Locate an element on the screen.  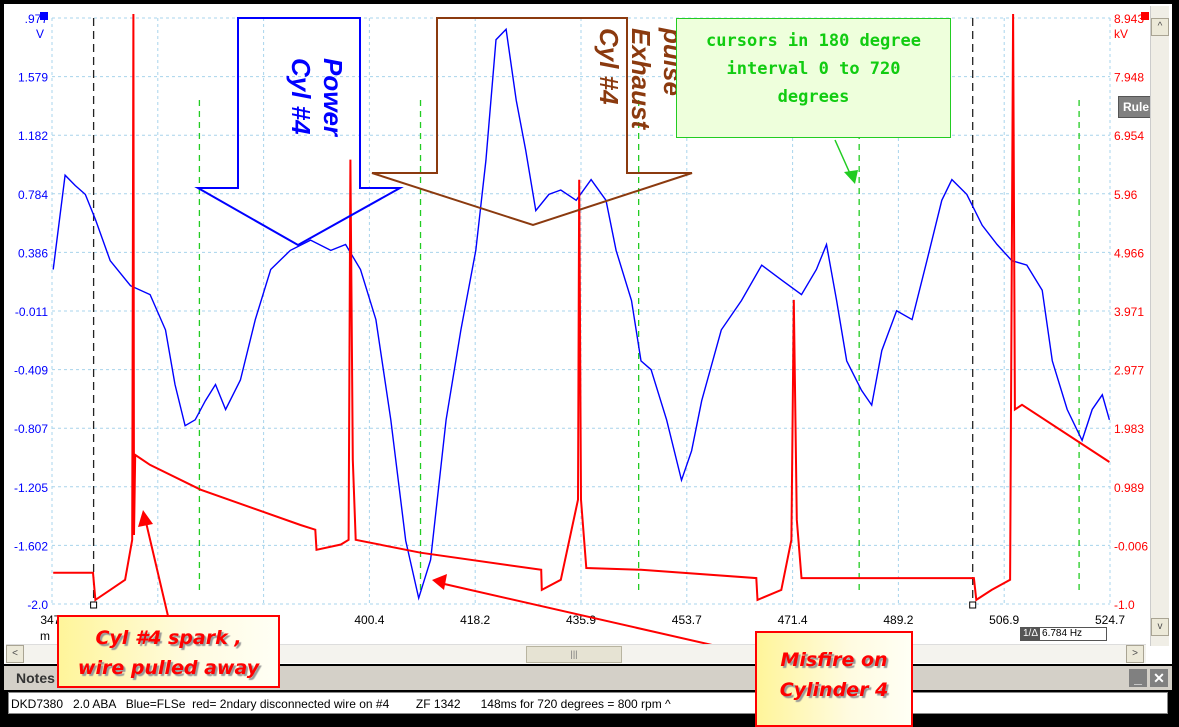
right-tick-label: 8.943 is located at coordinates (1129, 19).